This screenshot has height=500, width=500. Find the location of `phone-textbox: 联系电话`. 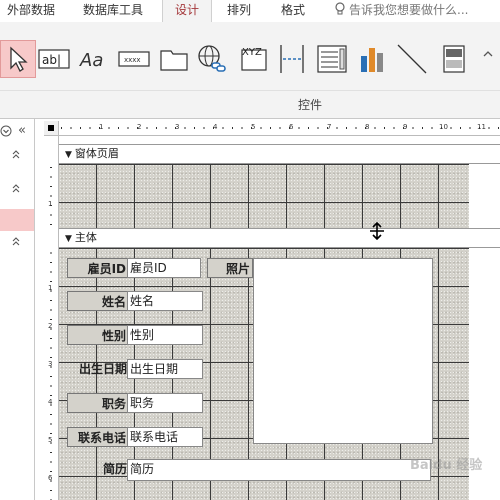

phone-textbox: 联系电话 is located at coordinates (165, 437).